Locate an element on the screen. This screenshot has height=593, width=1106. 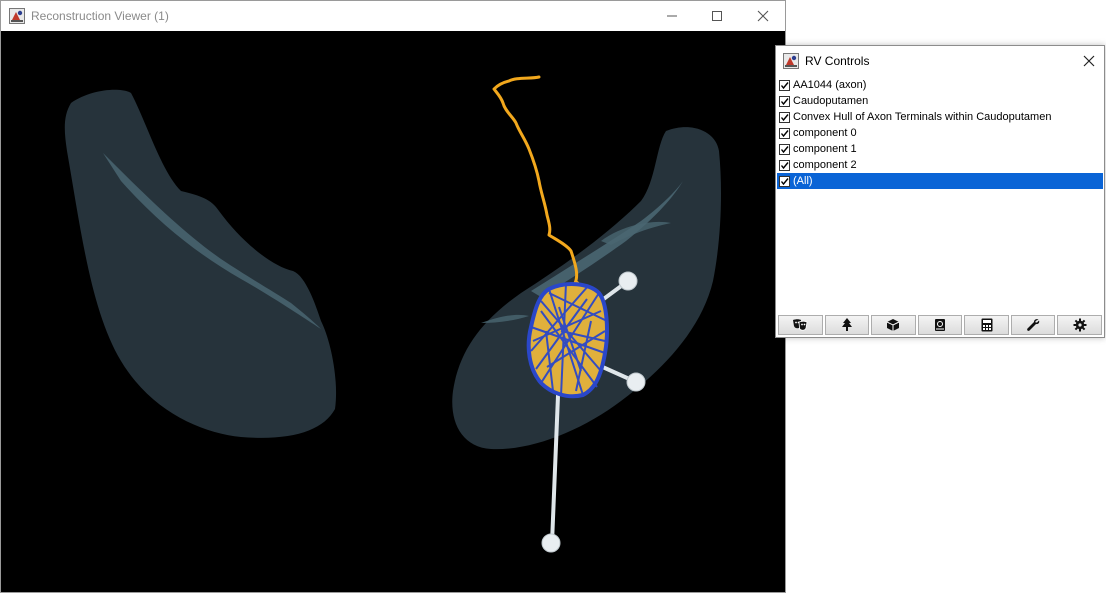
list-item-all: (All) is located at coordinates (940, 181).